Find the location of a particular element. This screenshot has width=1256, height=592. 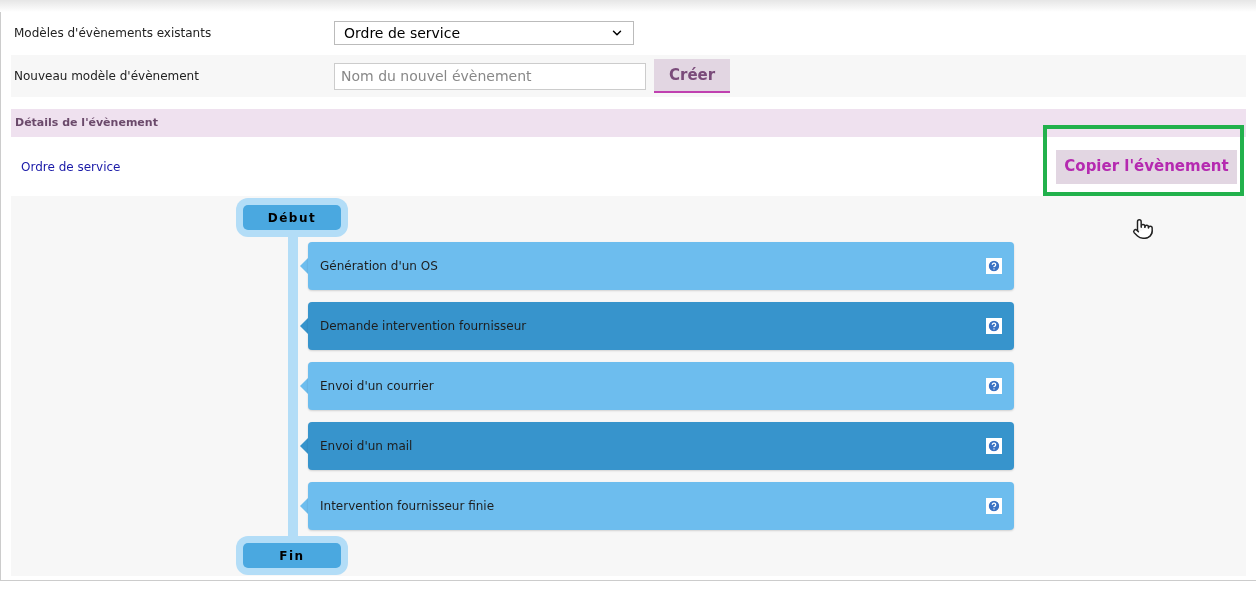

step-card: Demande intervention fournisseur is located at coordinates (661, 326).